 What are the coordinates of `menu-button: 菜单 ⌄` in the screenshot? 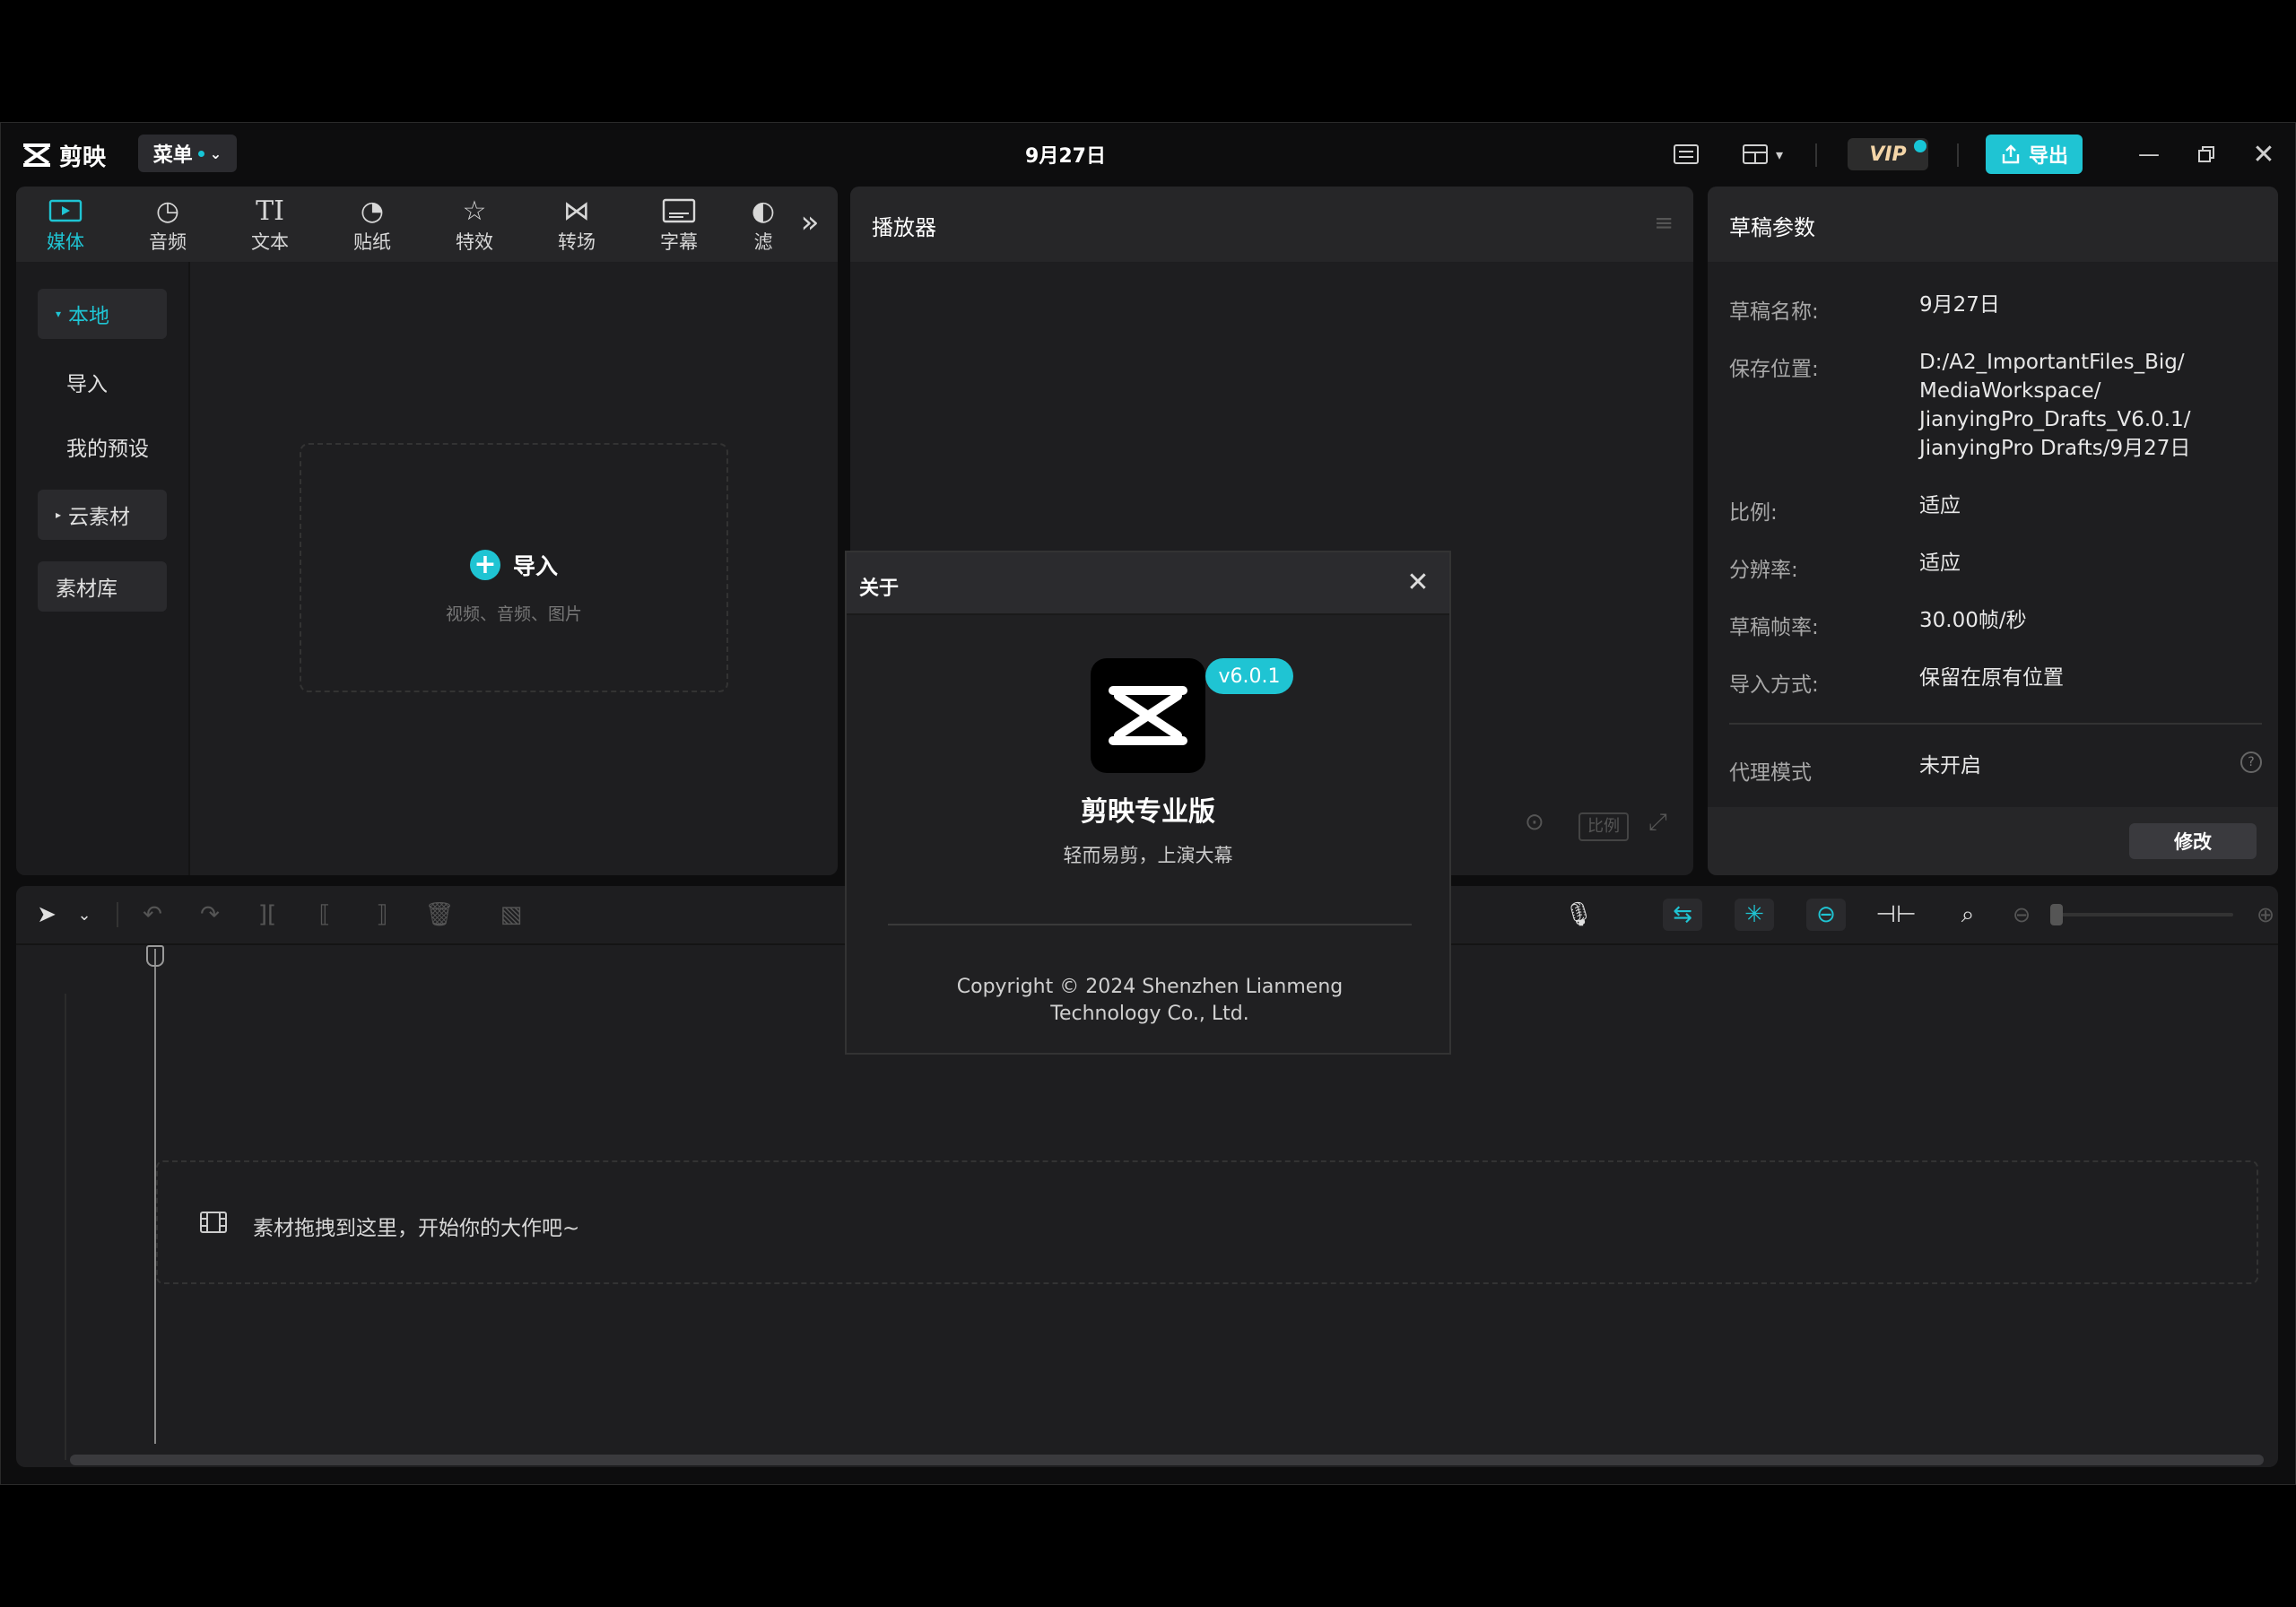 It's located at (187, 154).